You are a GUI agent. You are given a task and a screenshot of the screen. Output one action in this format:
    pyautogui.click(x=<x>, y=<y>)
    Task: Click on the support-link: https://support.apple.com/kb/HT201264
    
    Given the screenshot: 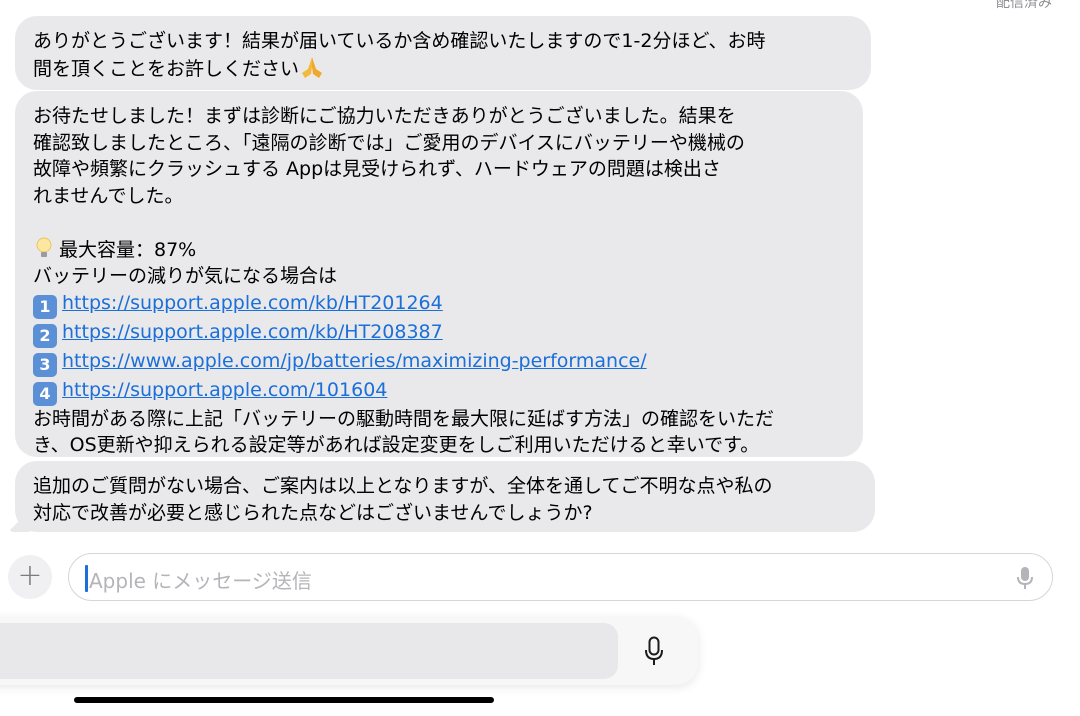 What is the action you would take?
    pyautogui.click(x=252, y=303)
    